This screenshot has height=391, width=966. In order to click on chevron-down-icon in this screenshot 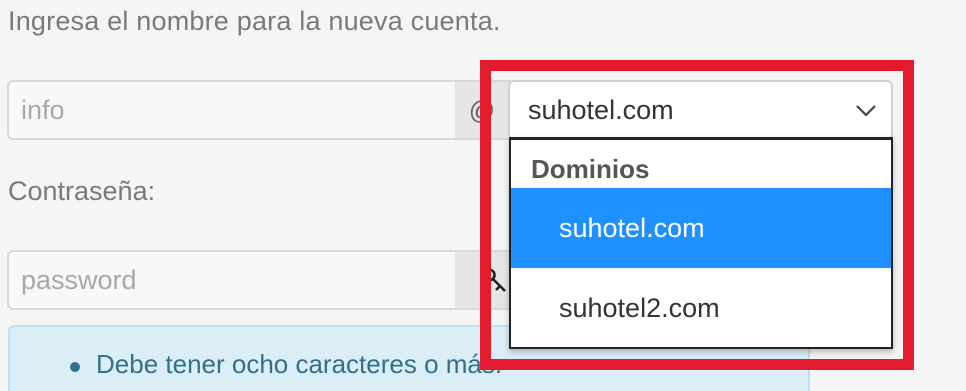, I will do `click(866, 111)`.